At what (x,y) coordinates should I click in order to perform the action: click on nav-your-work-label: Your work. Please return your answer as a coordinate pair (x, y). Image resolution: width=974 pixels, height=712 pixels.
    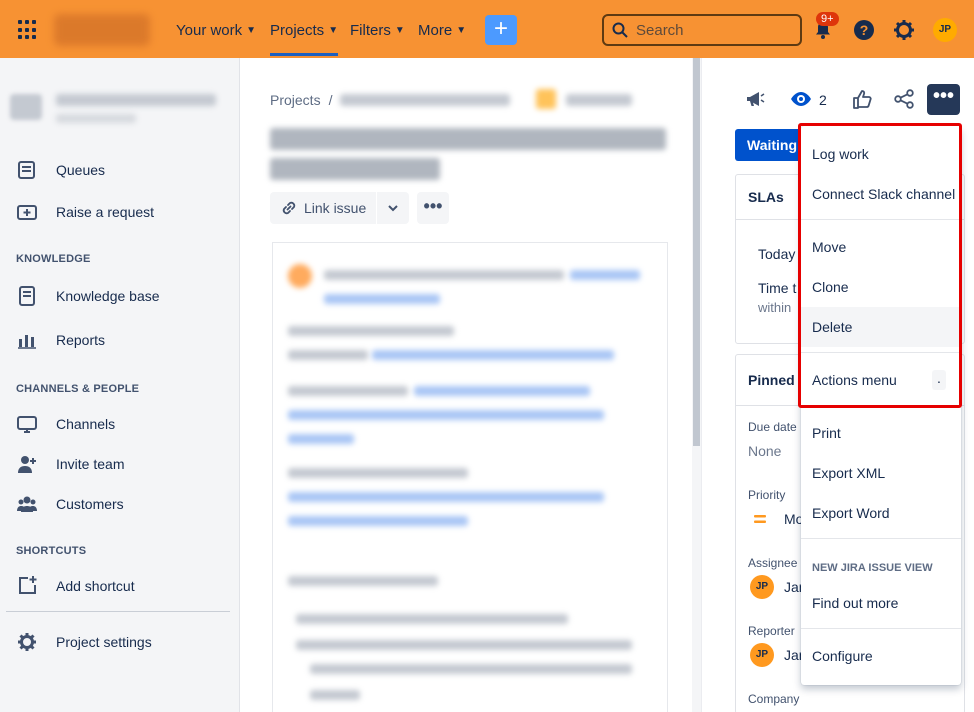
    Looking at the image, I should click on (209, 30).